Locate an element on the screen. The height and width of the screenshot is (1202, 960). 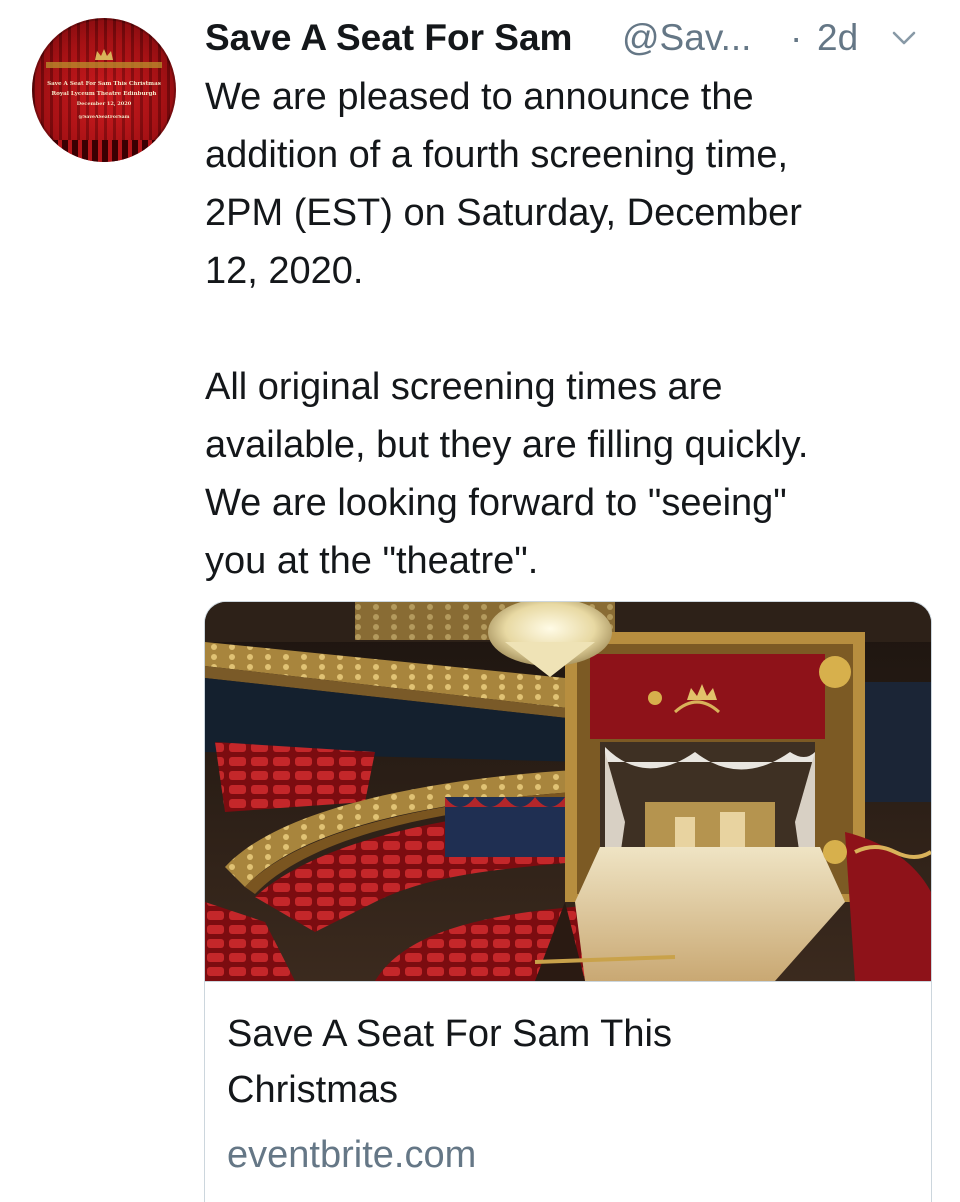
card-title: Save A Seat For Sam This Christmas is located at coordinates (567, 1062).